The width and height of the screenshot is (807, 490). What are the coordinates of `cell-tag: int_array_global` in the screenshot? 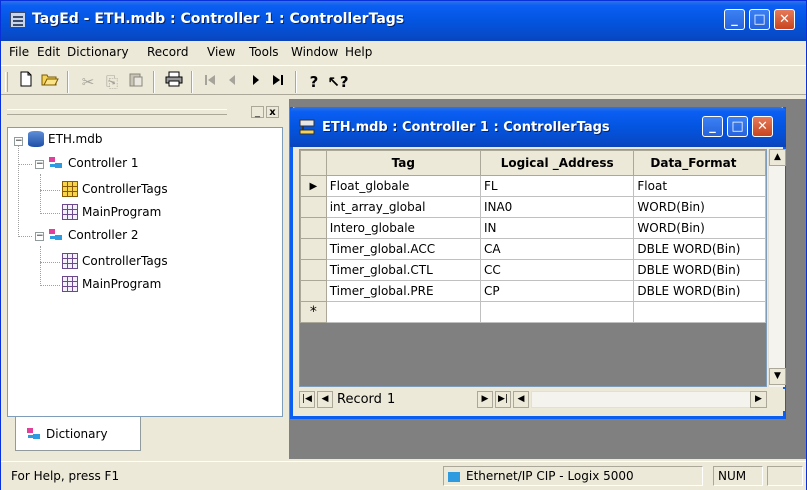 It's located at (403, 207).